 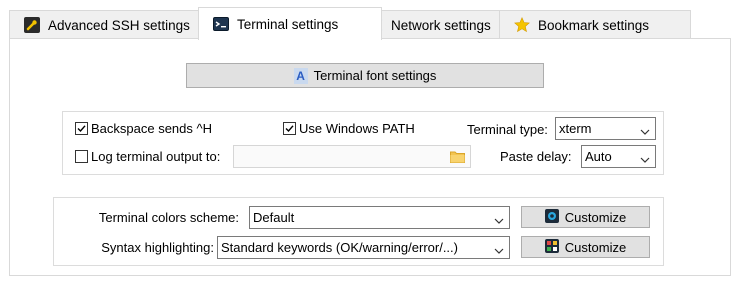 I want to click on terminal-type-select: xterm, so click(x=605, y=128).